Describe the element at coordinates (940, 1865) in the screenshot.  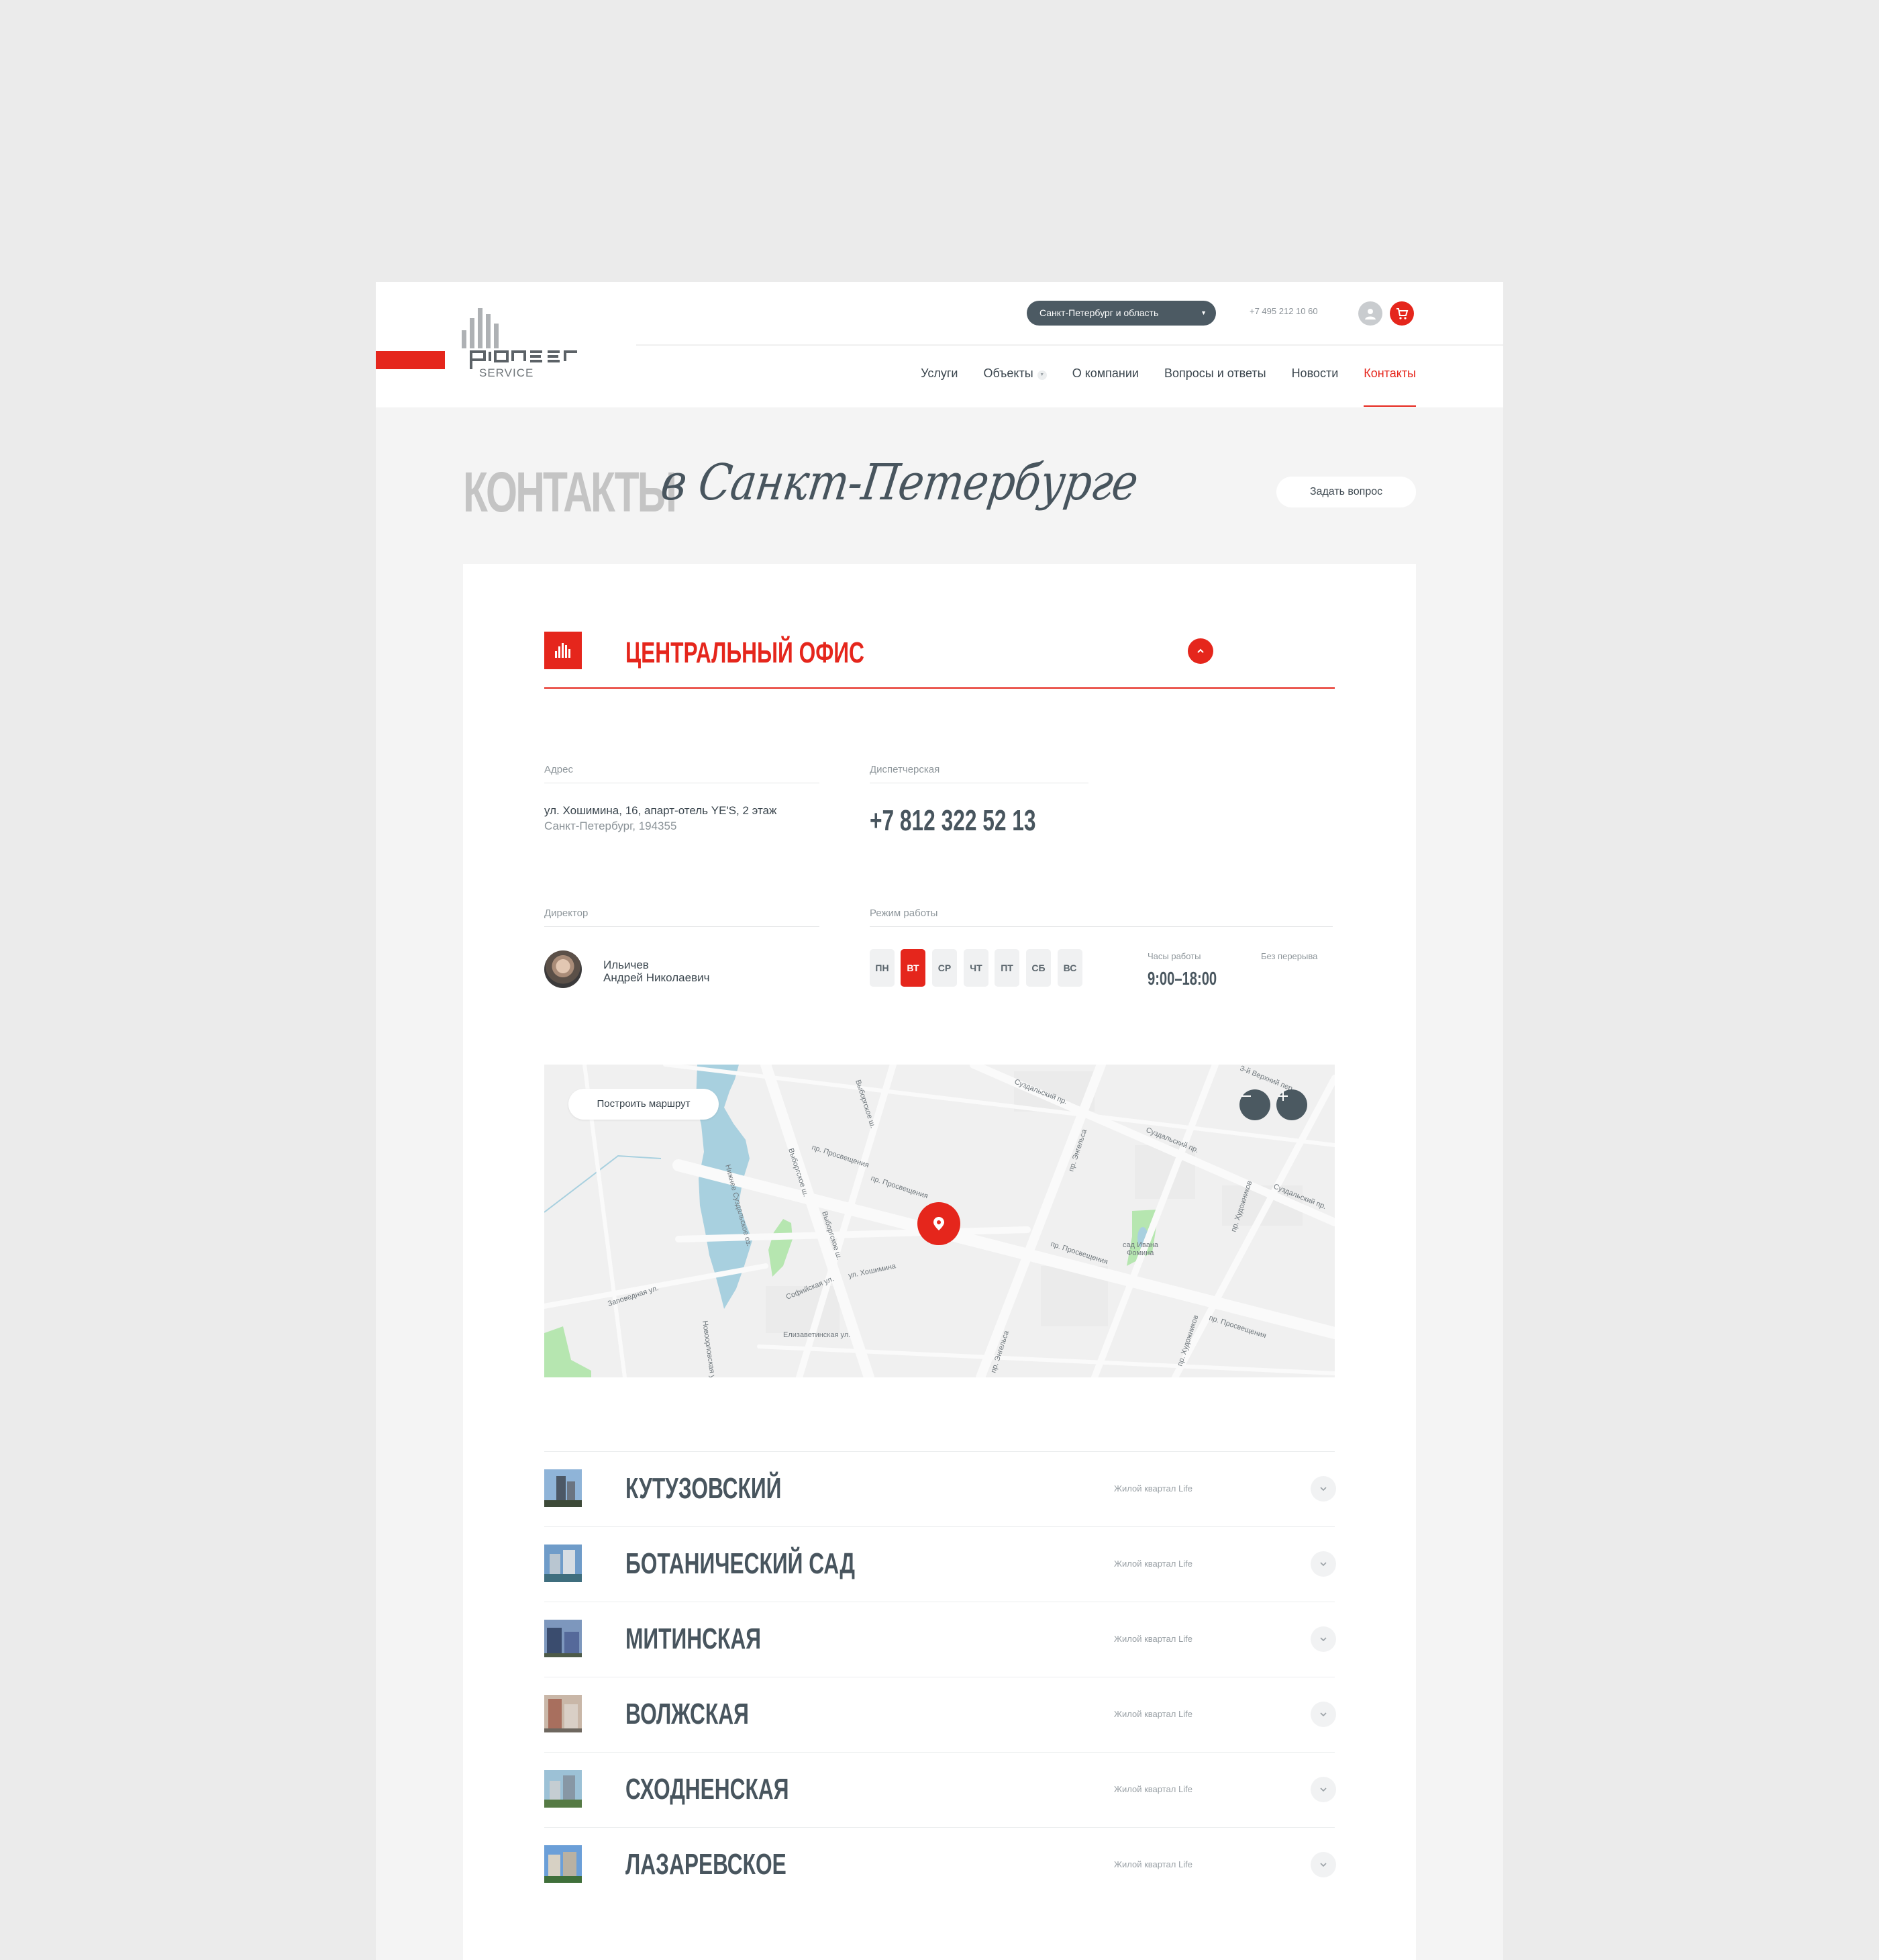
I see `object-row-lazarevskoe: ЛАЗАРЕВСКОЕ Жилой квартал Life` at that location.